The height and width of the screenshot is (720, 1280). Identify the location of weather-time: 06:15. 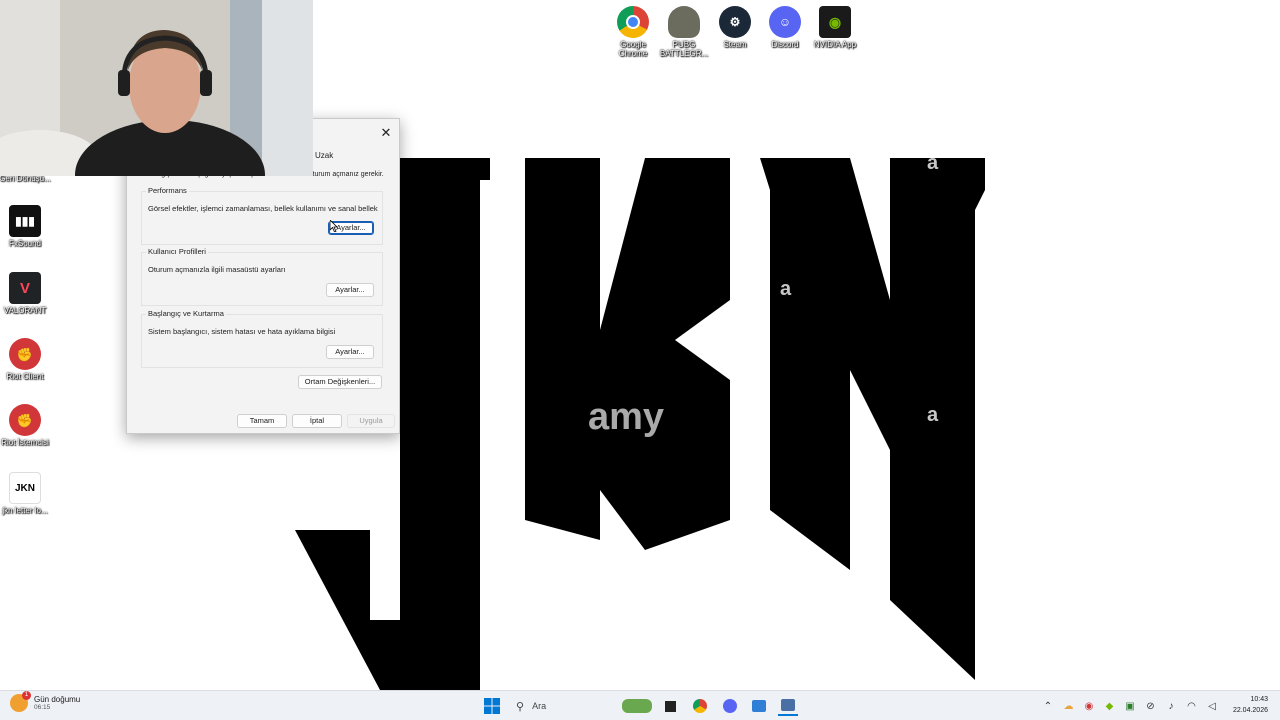
(42, 707).